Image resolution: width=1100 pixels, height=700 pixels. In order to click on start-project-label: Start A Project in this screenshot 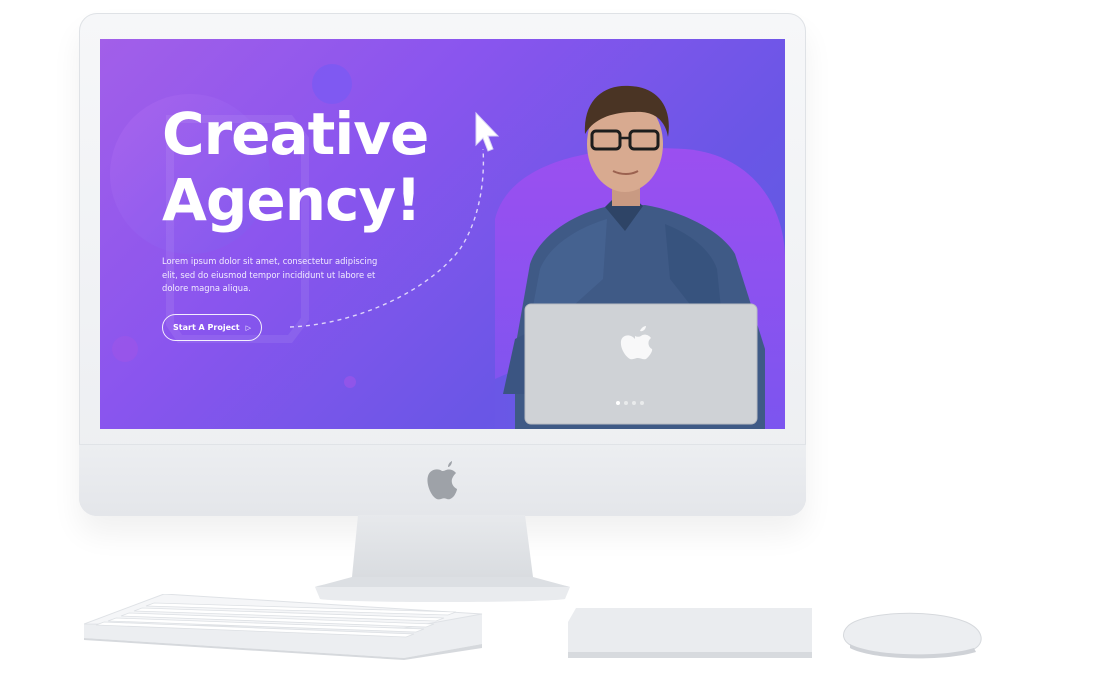, I will do `click(206, 327)`.